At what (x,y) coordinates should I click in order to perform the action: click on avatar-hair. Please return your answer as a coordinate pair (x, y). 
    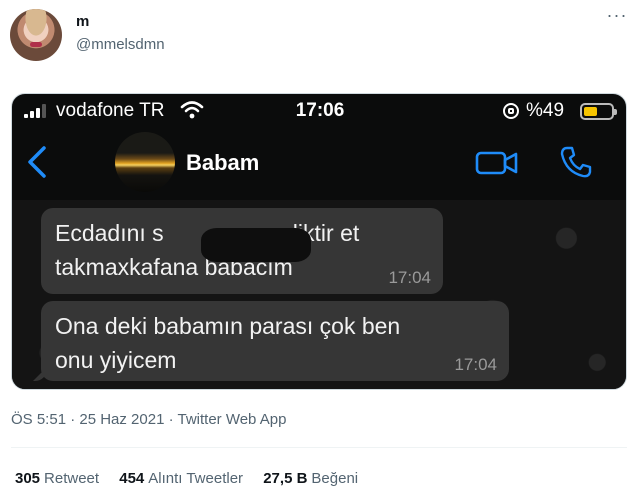
    Looking at the image, I should click on (36, 35).